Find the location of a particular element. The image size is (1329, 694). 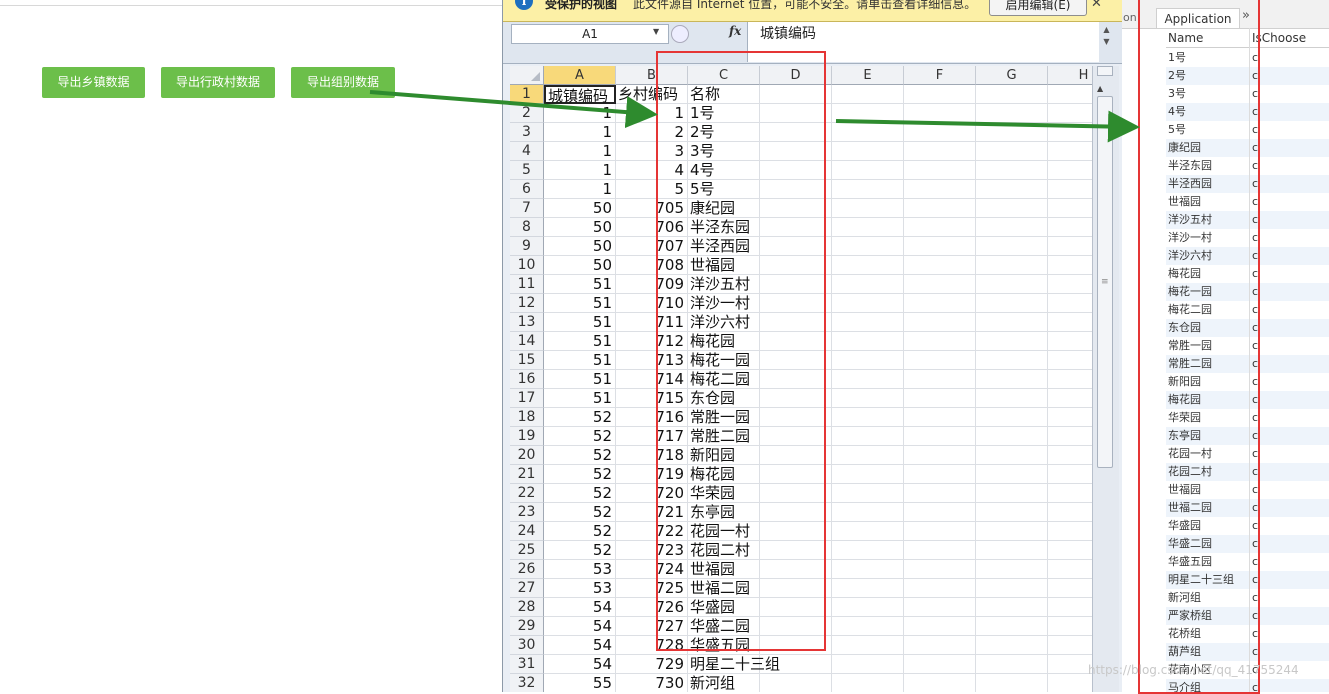

table-row: 世福二园 c is located at coordinates (1247, 508).